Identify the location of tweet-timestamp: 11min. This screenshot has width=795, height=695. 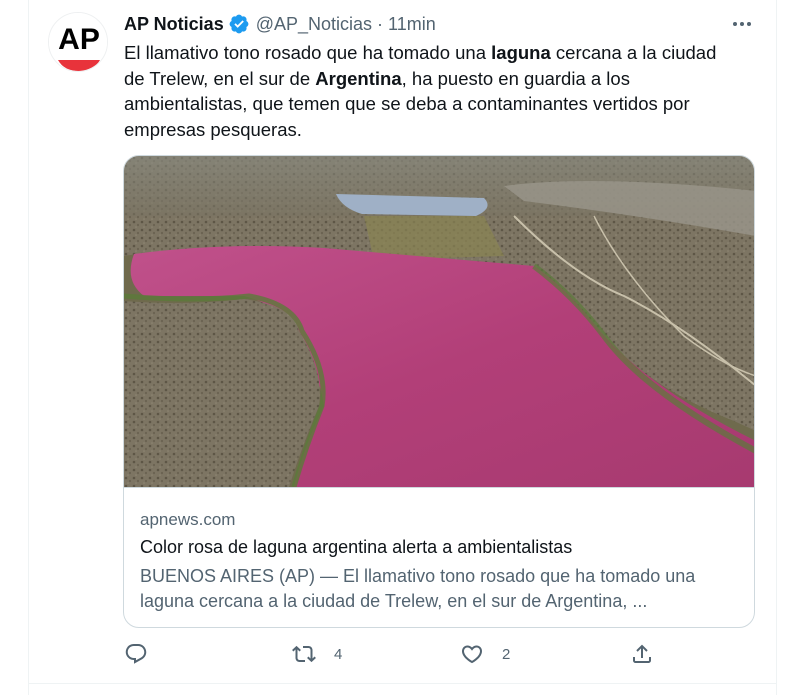
(412, 24).